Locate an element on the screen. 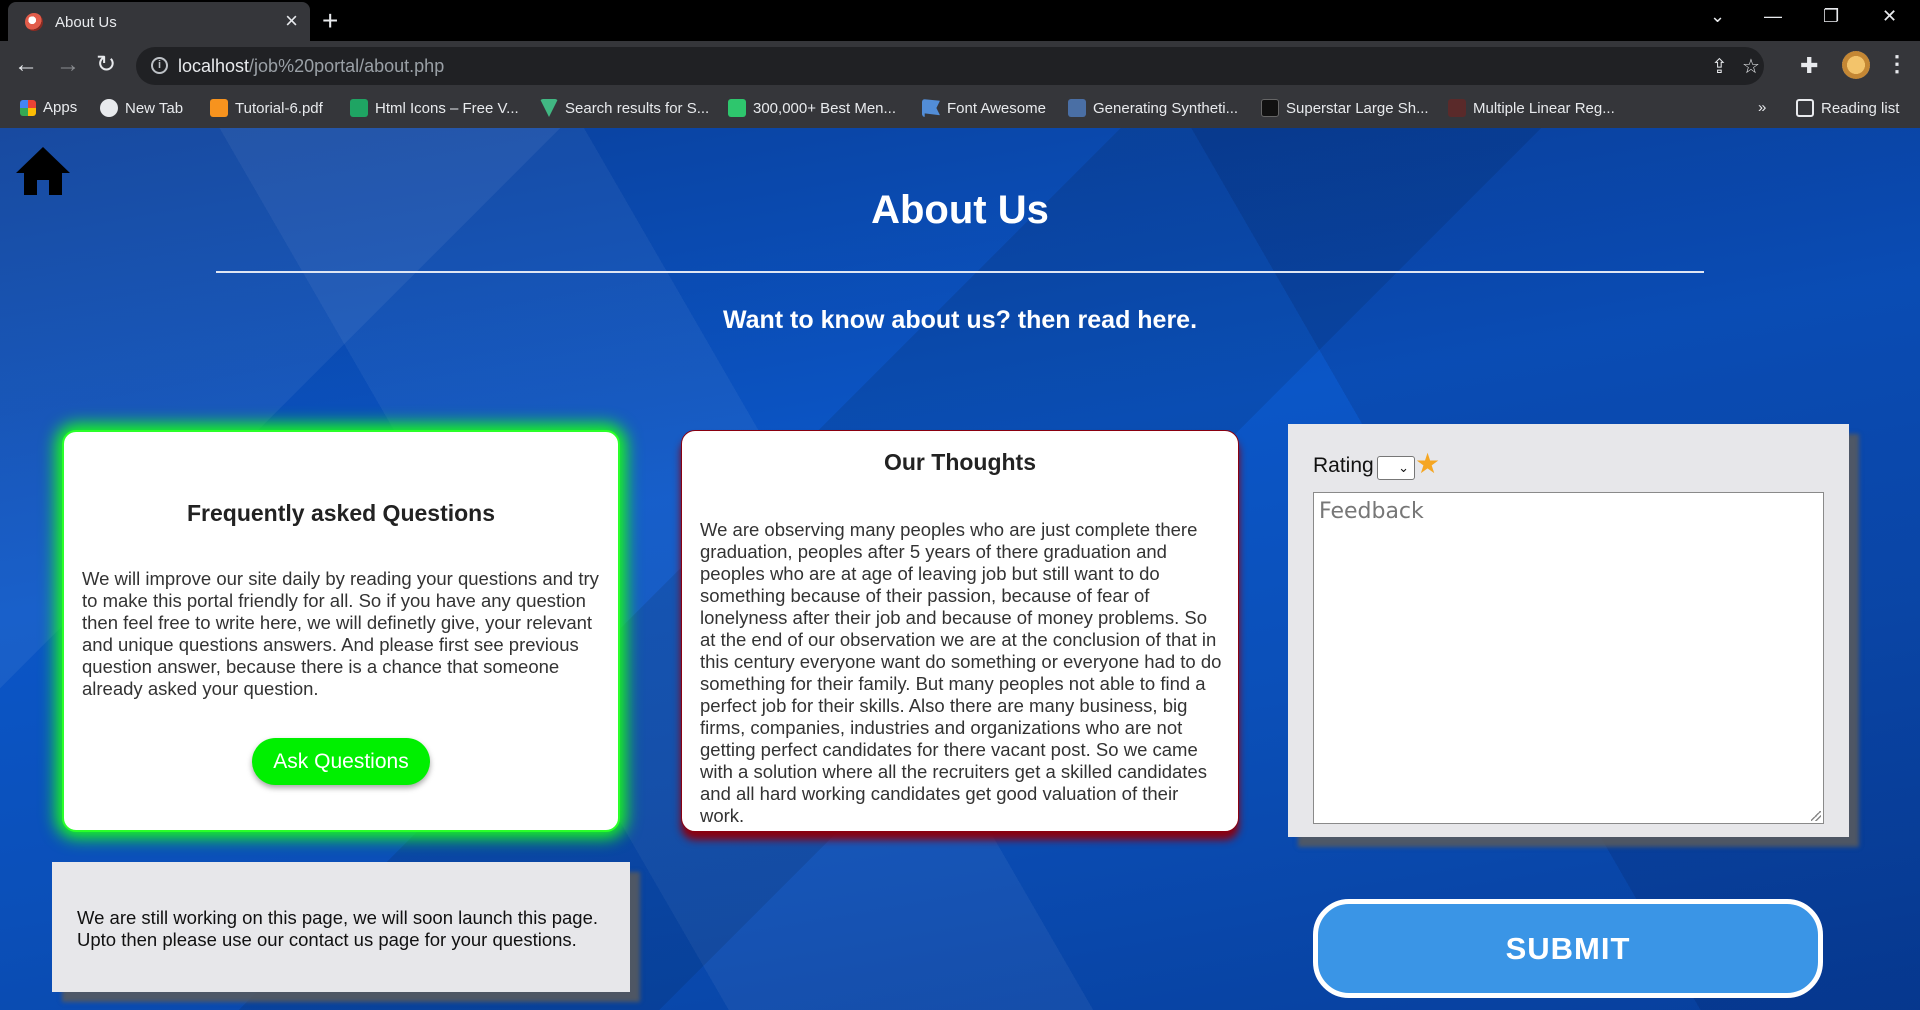 The height and width of the screenshot is (1010, 1920). ask-questions-button: Ask Questions is located at coordinates (341, 761).